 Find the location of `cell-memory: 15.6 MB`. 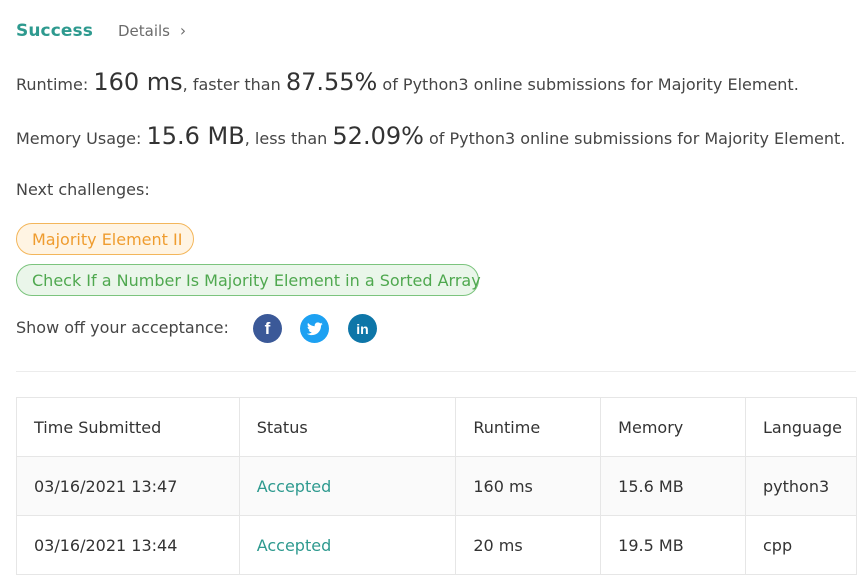

cell-memory: 15.6 MB is located at coordinates (673, 486).